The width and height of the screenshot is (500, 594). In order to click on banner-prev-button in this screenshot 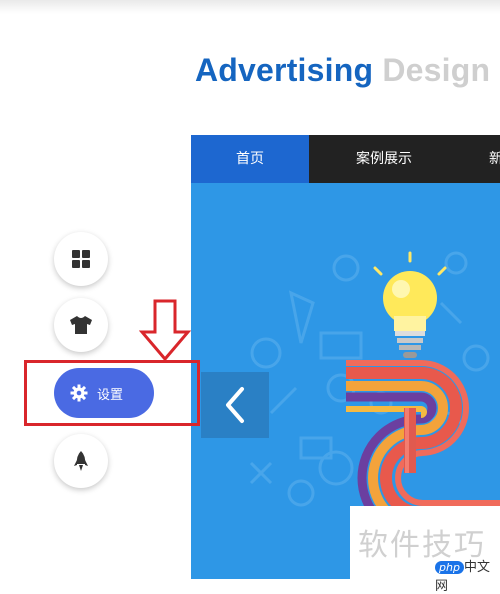, I will do `click(235, 405)`.